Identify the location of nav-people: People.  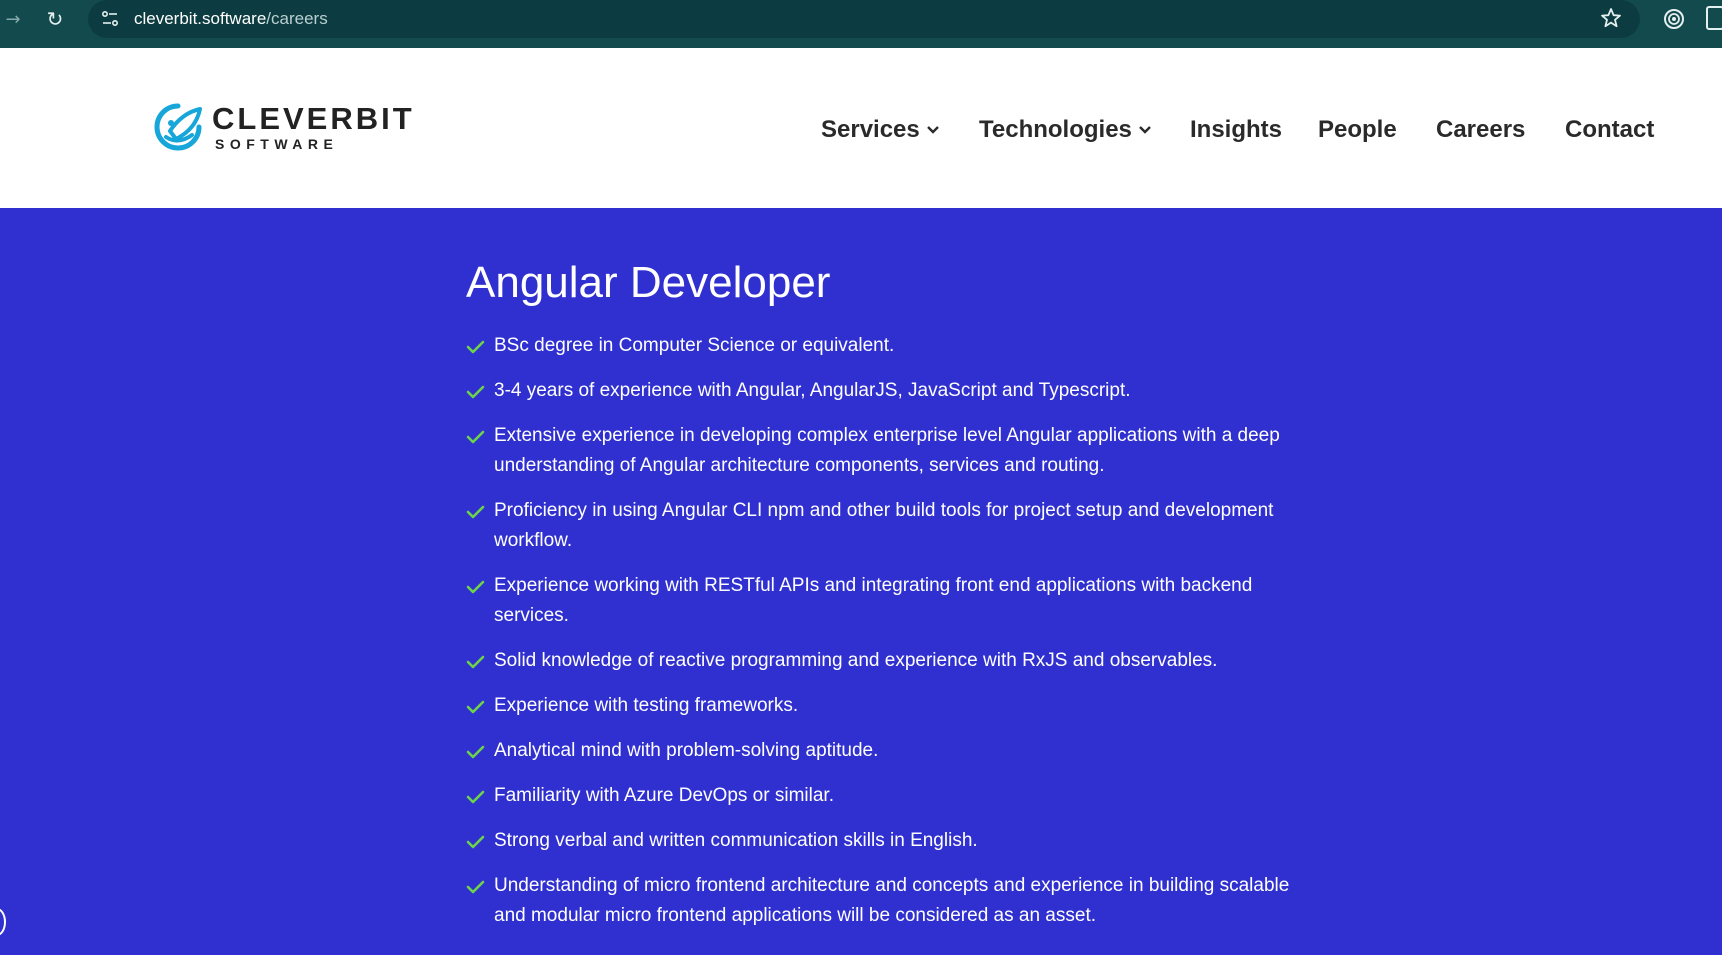
(1357, 130).